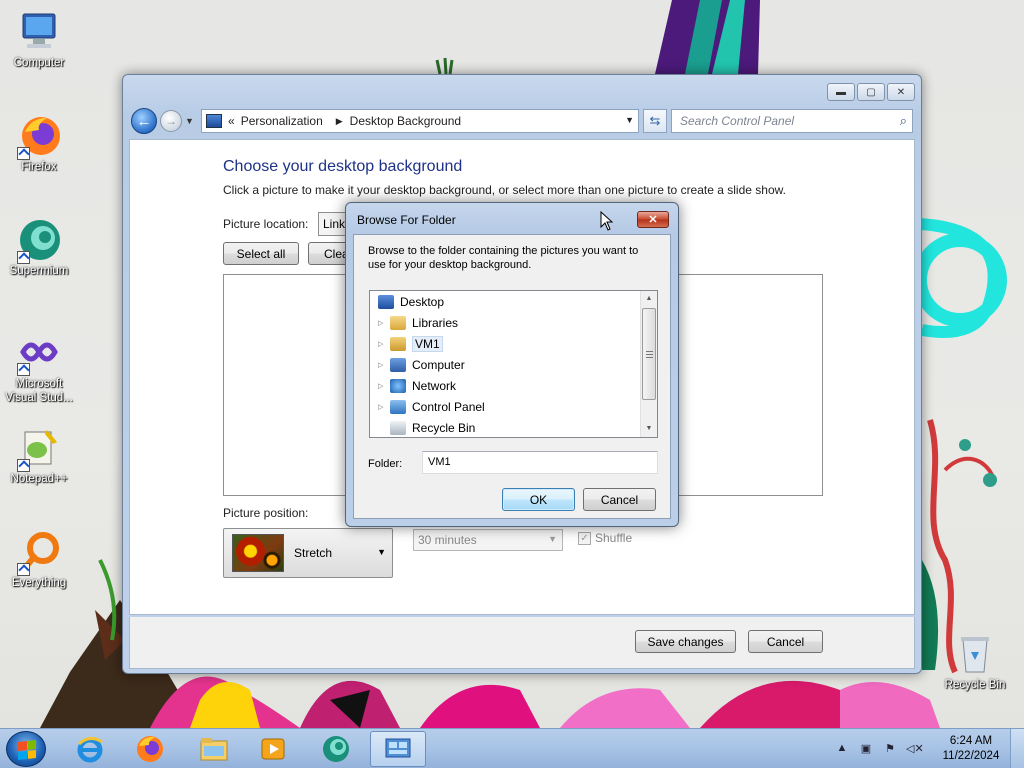 This screenshot has height=768, width=1024. I want to click on recent-pages-dropdown: ▼, so click(189, 121).